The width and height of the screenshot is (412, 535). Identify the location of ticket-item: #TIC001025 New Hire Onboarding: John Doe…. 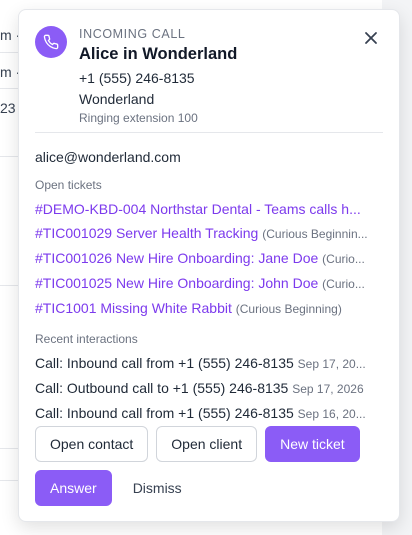
(209, 283).